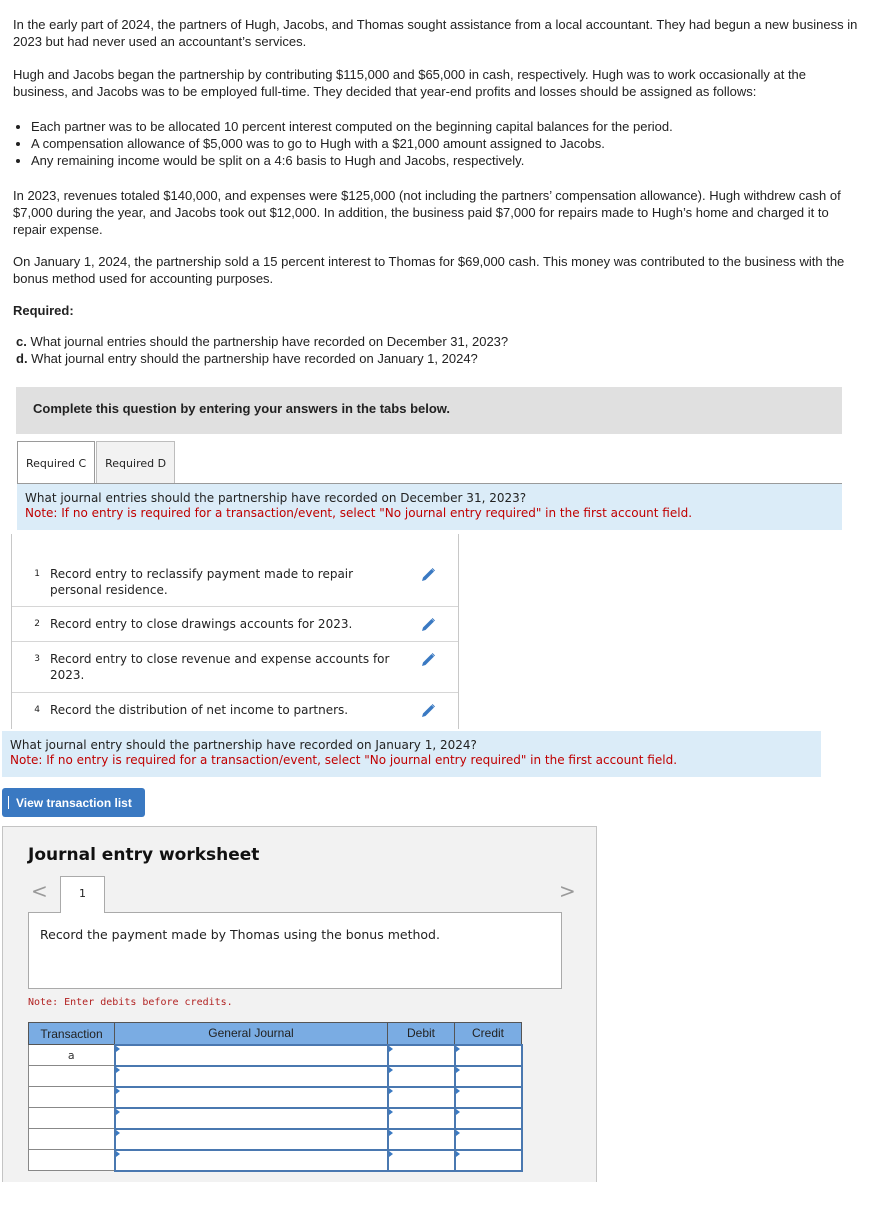 This screenshot has height=1212, width=870. What do you see at coordinates (251, 1033) in the screenshot?
I see `column-header-general-journal: General Journal` at bounding box center [251, 1033].